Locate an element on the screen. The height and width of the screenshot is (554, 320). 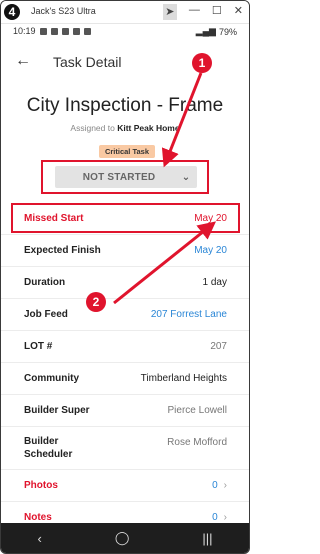
detail-label: Expected Finish is located at coordinates (62, 250).